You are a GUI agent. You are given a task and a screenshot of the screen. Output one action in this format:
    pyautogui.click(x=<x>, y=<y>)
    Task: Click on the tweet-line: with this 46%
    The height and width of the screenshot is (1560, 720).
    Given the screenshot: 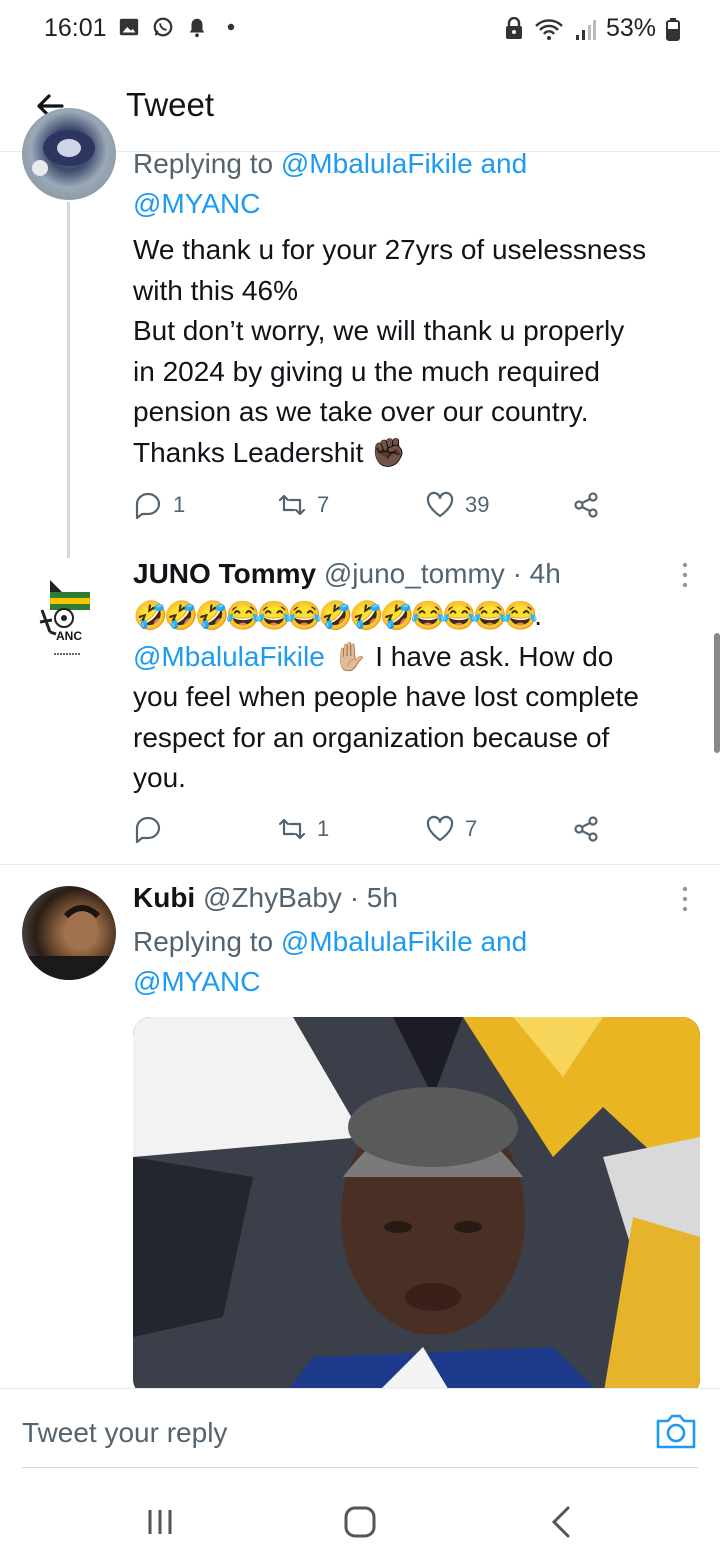 What is the action you would take?
    pyautogui.click(x=215, y=290)
    